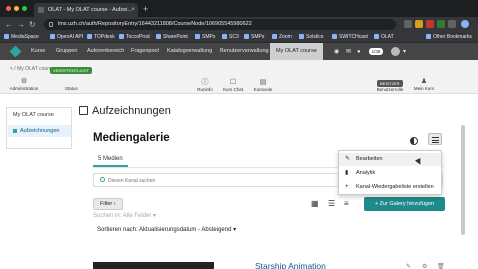 The image size is (478, 269). What do you see at coordinates (15, 131) in the screenshot?
I see `media-icon` at bounding box center [15, 131].